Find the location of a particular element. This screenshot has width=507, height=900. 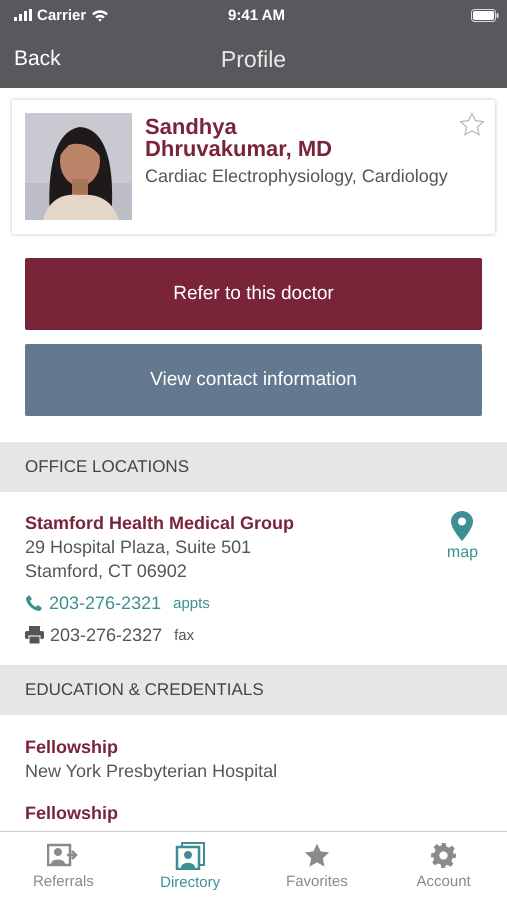

tab-item: Referrals is located at coordinates (63, 866).